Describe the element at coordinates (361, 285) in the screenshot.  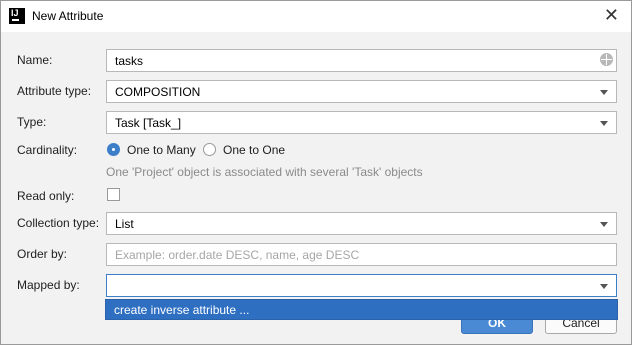
I see `mapped-by-select` at that location.